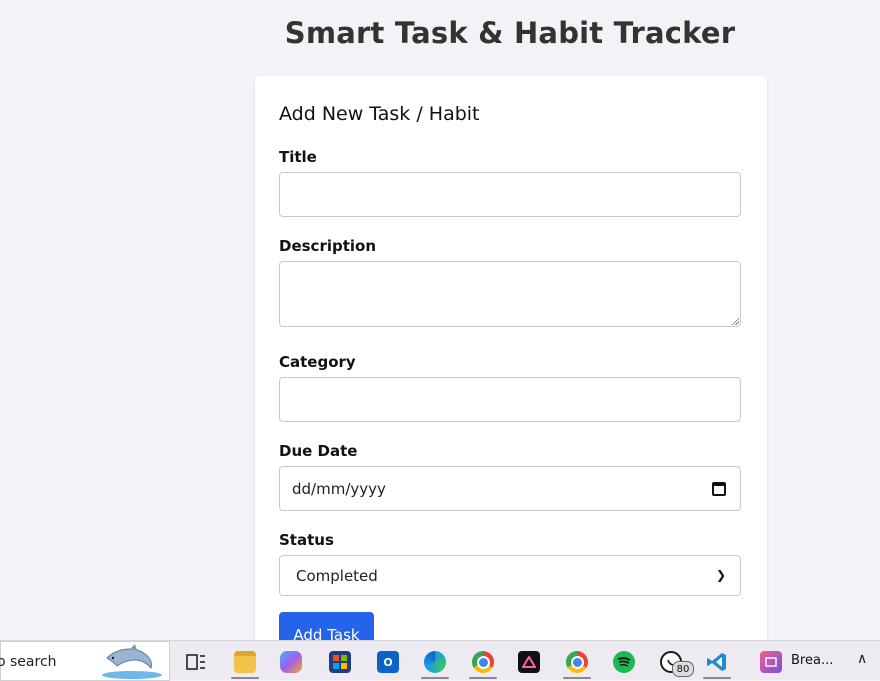 The height and width of the screenshot is (681, 880). I want to click on whatsapp-badge: 80, so click(683, 669).